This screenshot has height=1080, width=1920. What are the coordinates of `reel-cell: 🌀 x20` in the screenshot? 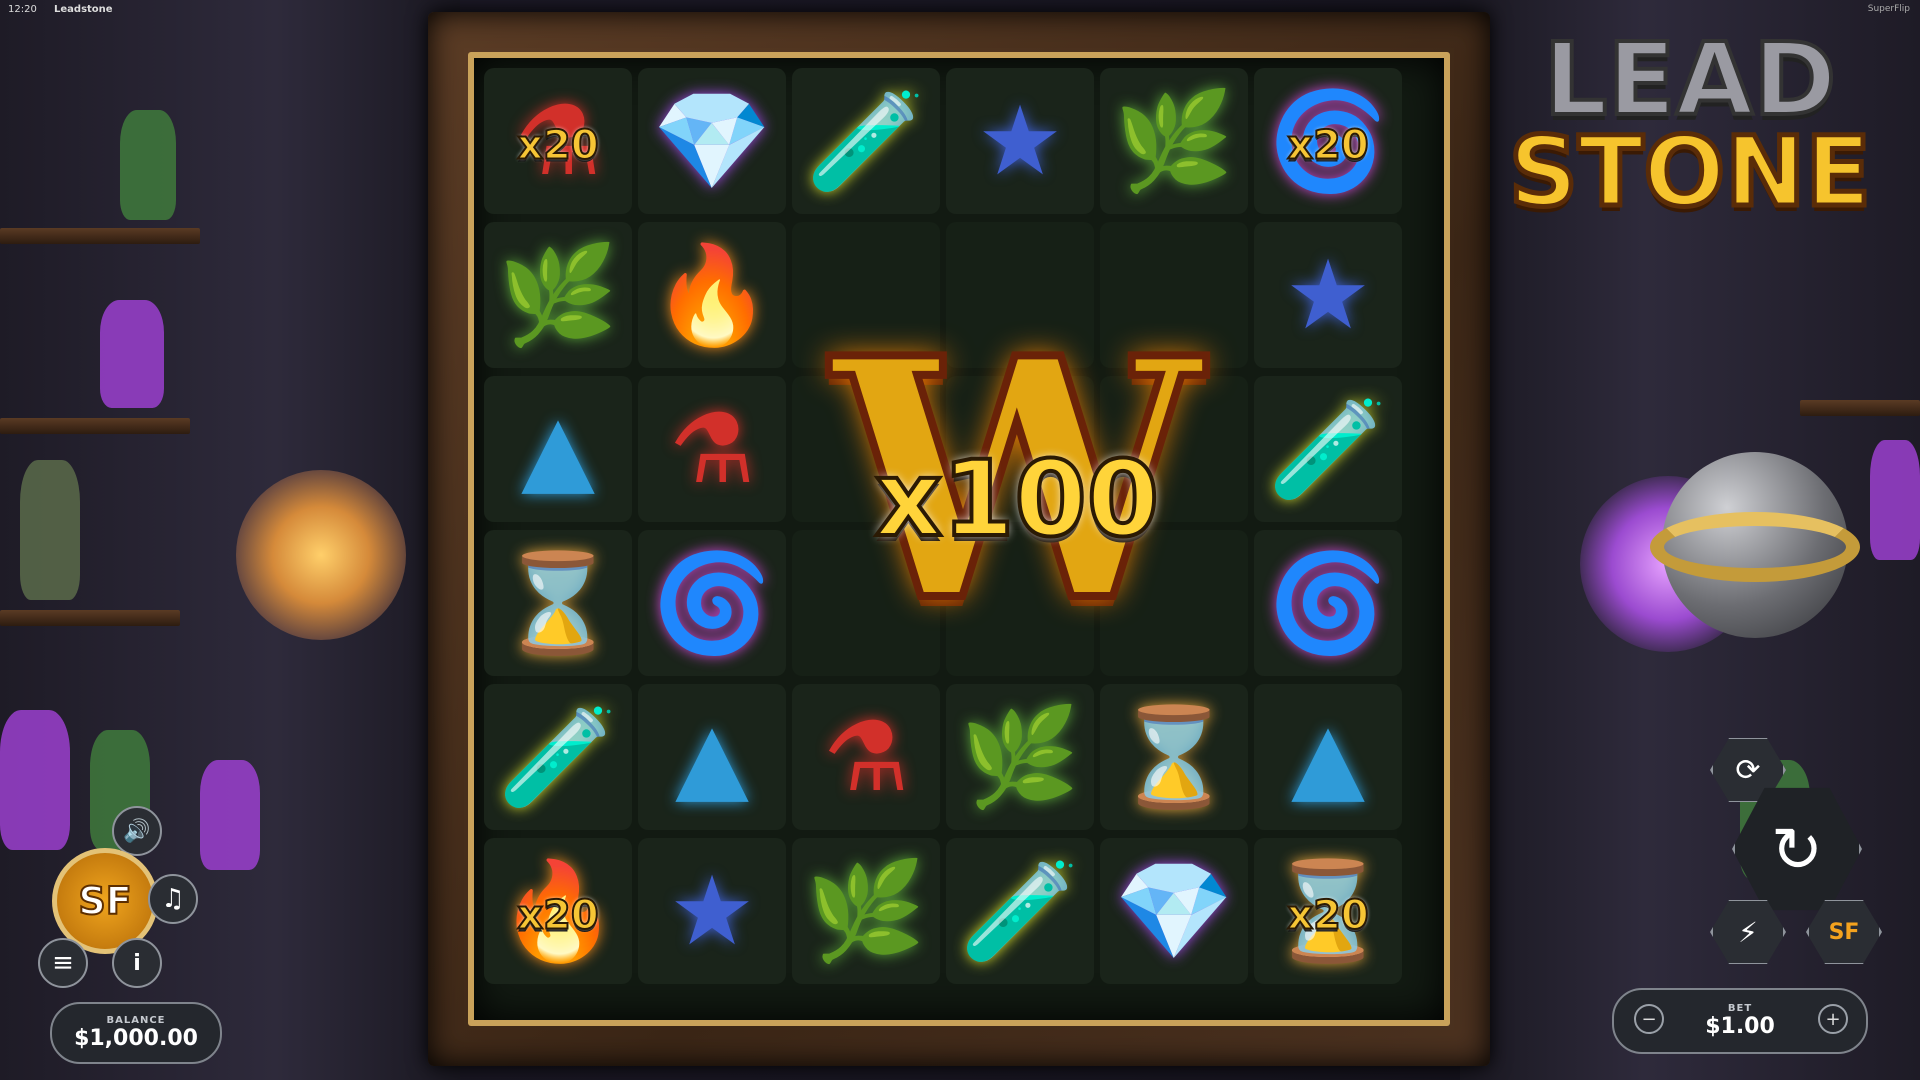 It's located at (1328, 141).